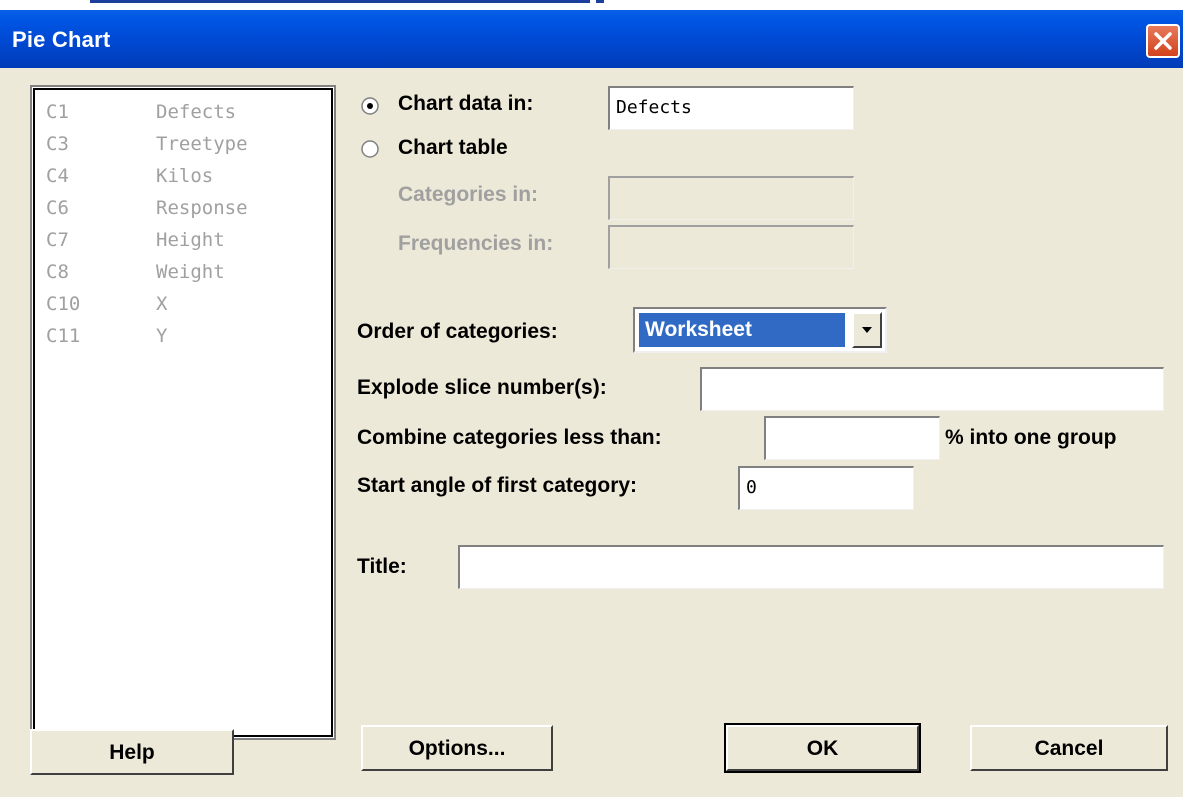 This screenshot has width=1183, height=797. Describe the element at coordinates (822, 748) in the screenshot. I see `ok-button: OK` at that location.